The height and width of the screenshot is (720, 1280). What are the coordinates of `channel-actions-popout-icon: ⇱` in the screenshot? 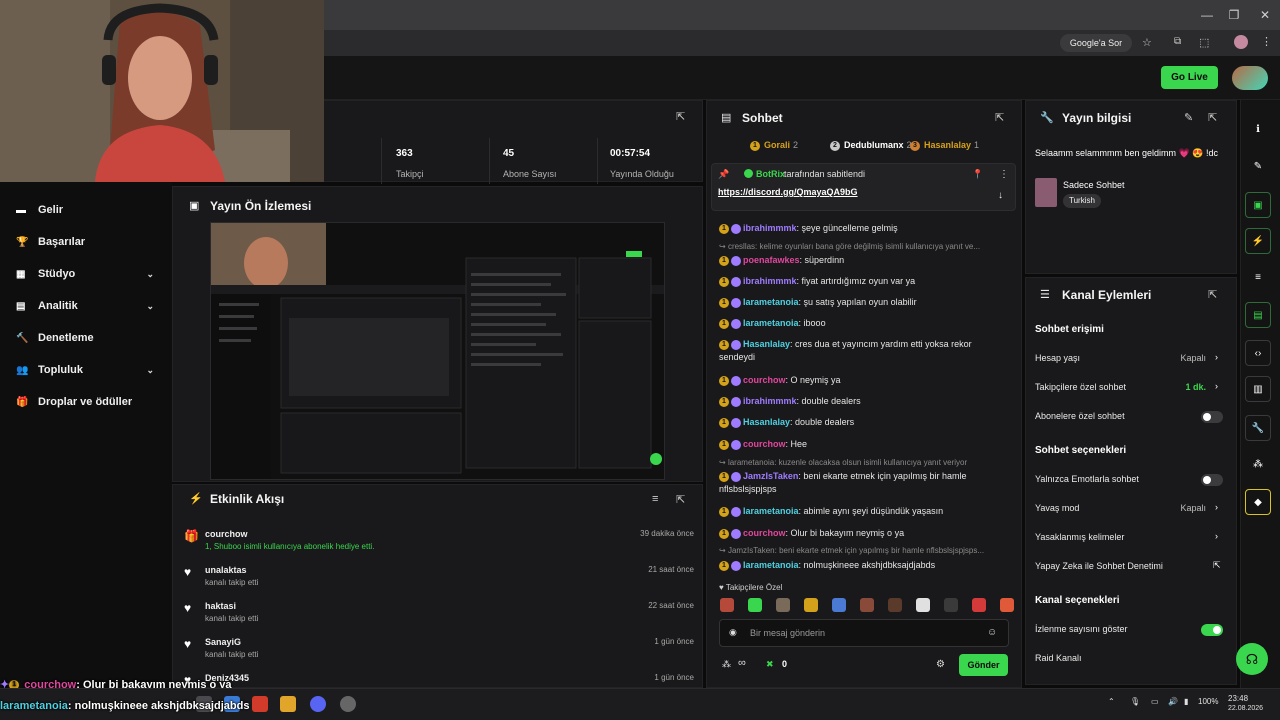 It's located at (1212, 294).